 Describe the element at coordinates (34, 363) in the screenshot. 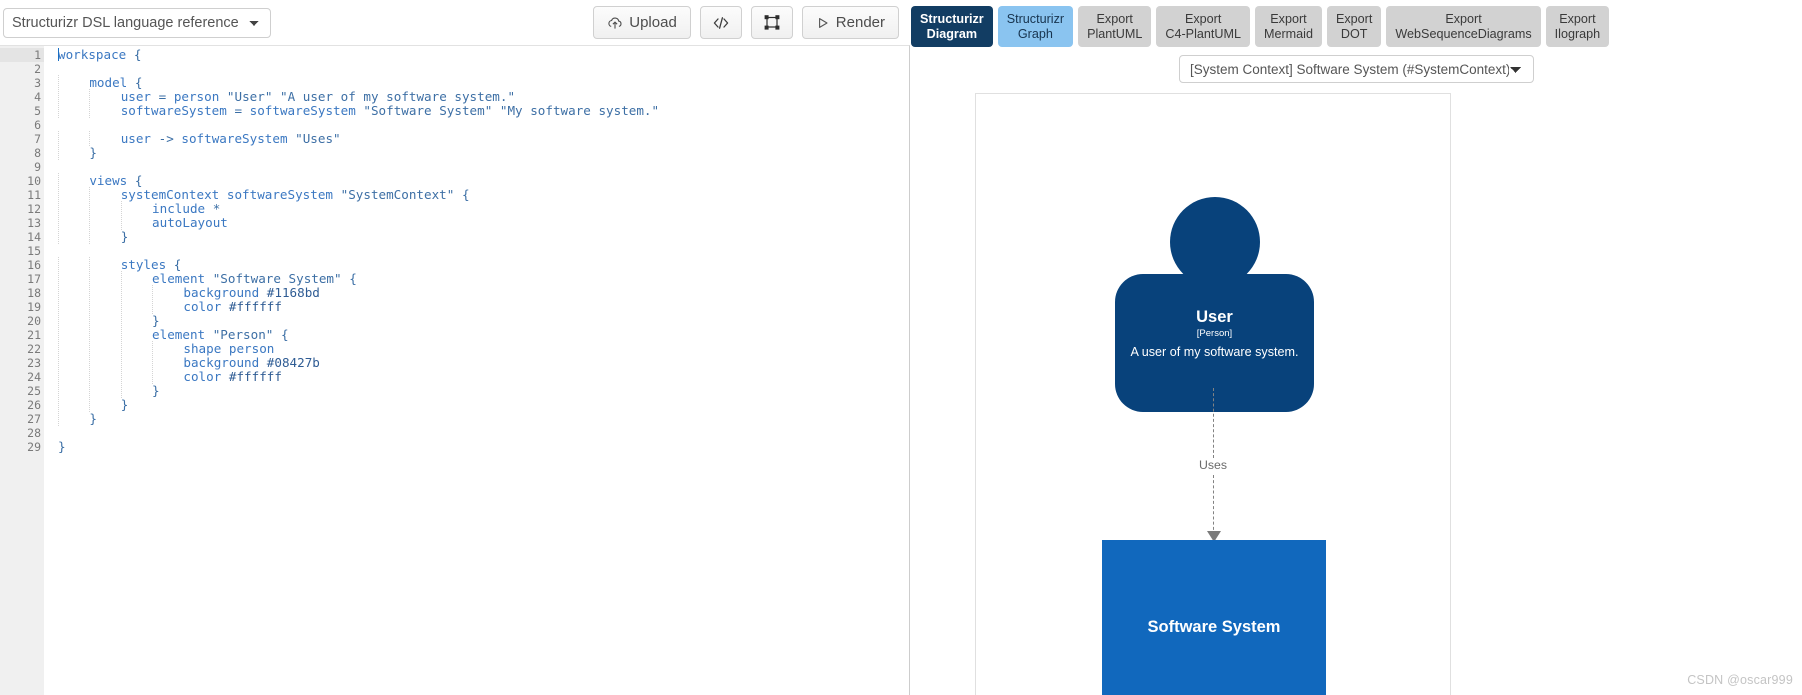

I see `line-number: 23` at that location.